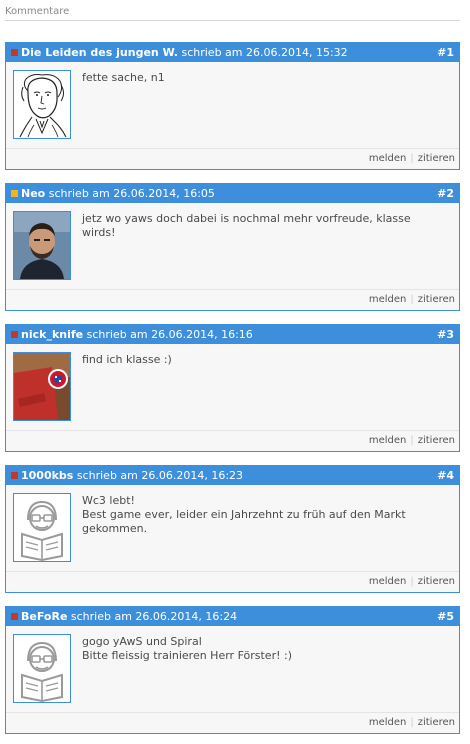  I want to click on comment-number-link: #1, so click(445, 52).